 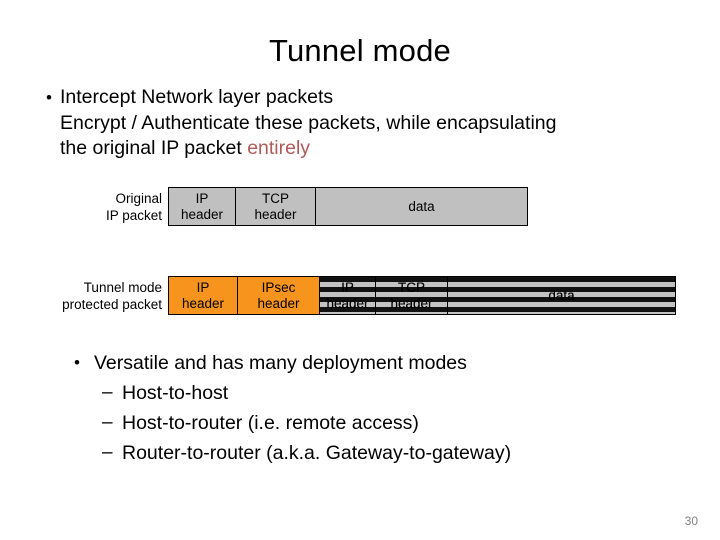 I want to click on page-number: 30, so click(x=691, y=521).